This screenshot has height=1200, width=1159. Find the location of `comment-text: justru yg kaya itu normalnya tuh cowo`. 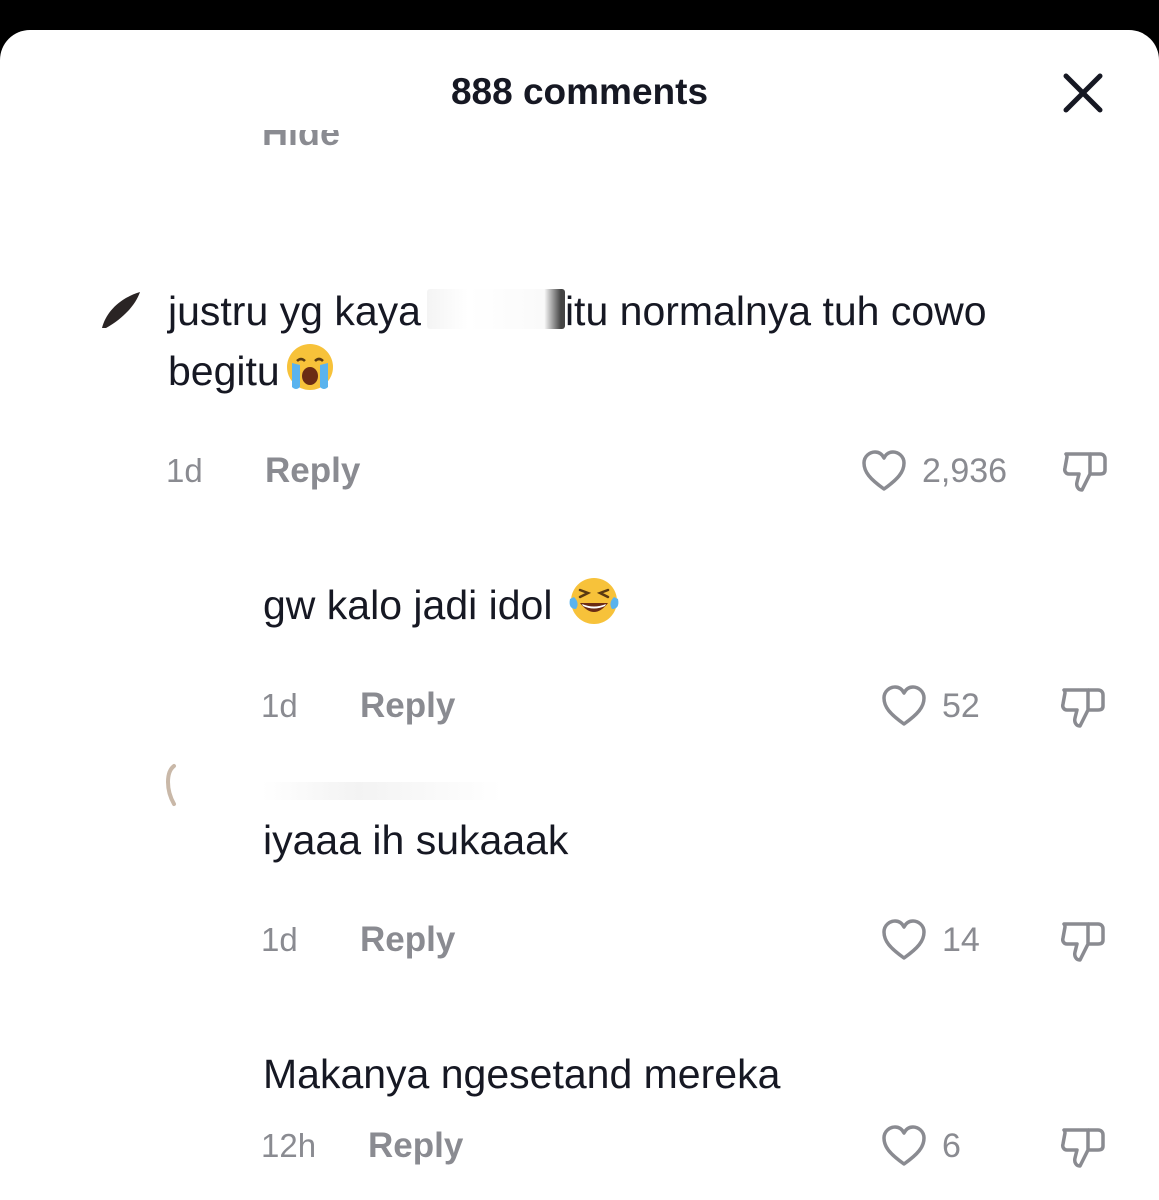

comment-text: justru yg kaya itu normalnya tuh cowo is located at coordinates (577, 311).